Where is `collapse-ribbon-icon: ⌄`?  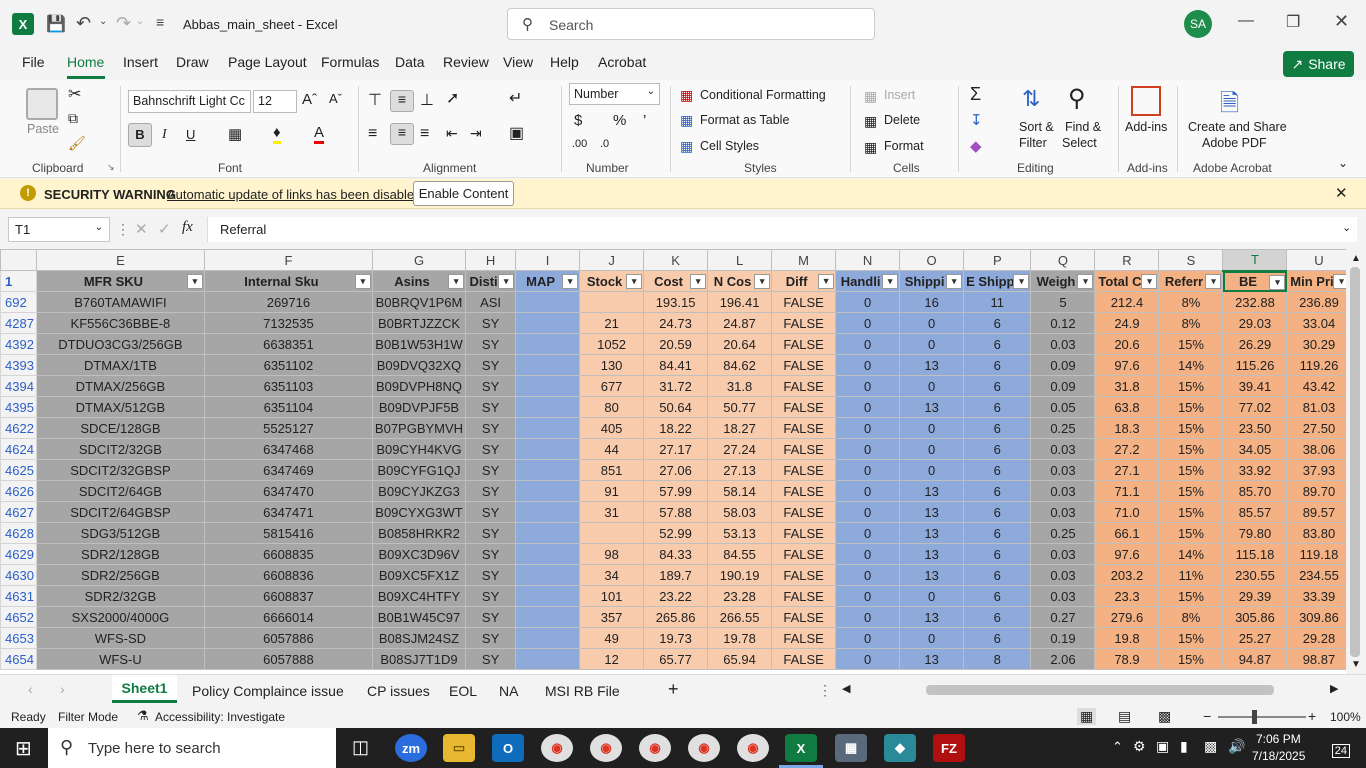 collapse-ribbon-icon: ⌄ is located at coordinates (1343, 163).